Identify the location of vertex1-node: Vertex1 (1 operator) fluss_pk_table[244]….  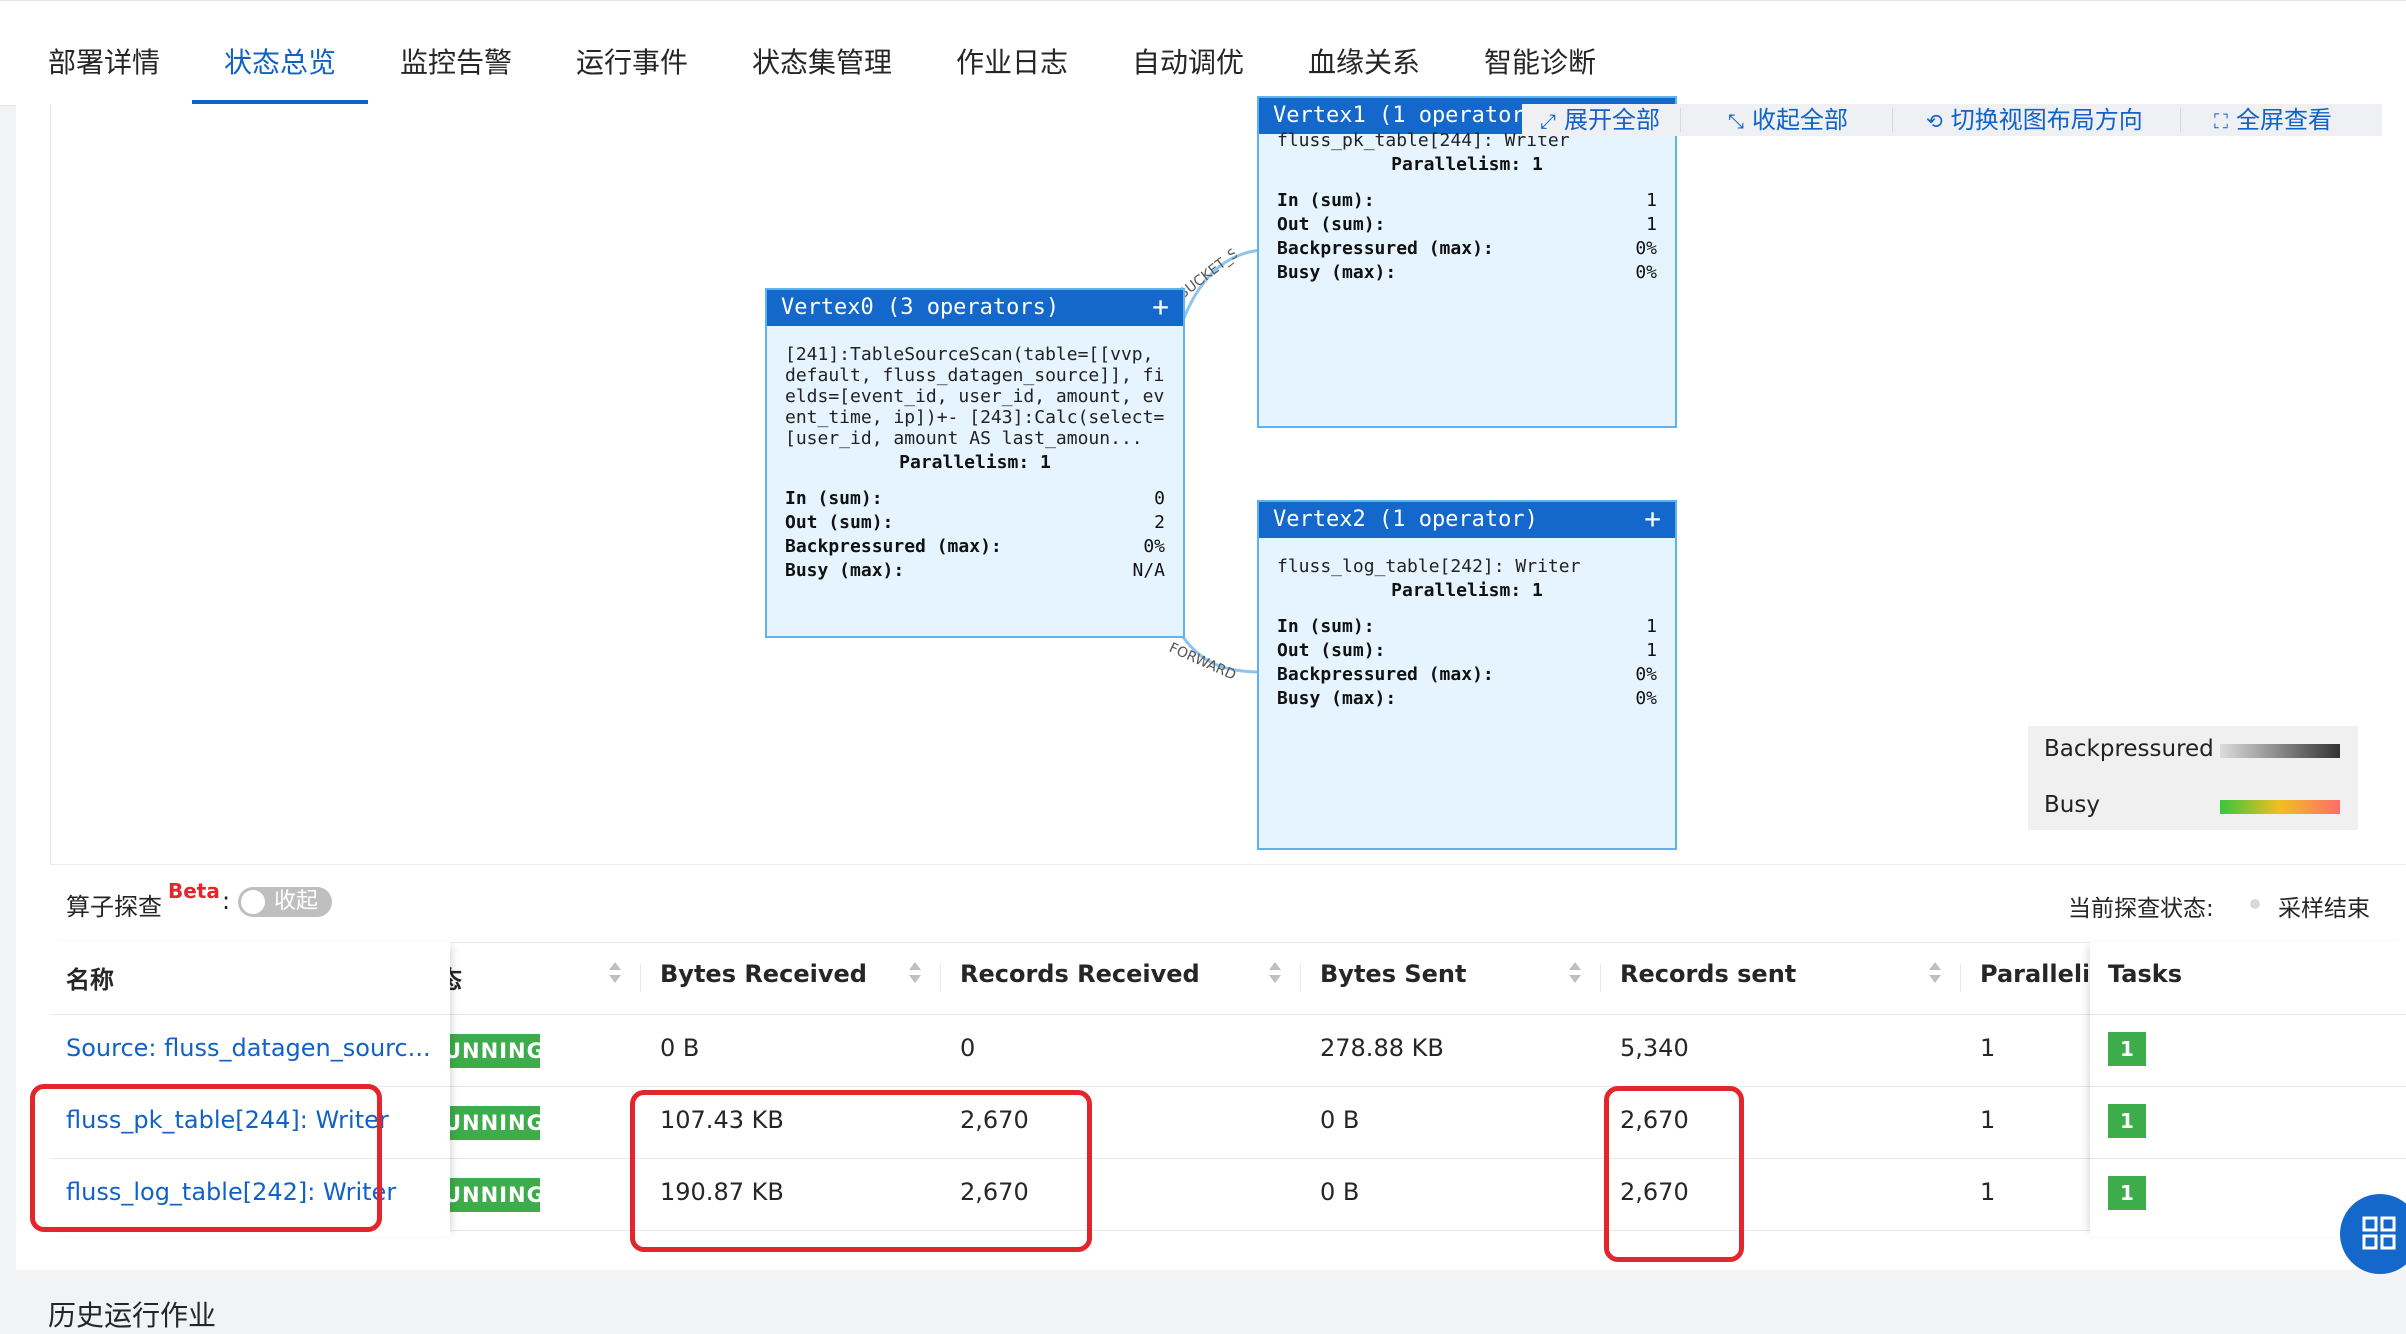
(1467, 262).